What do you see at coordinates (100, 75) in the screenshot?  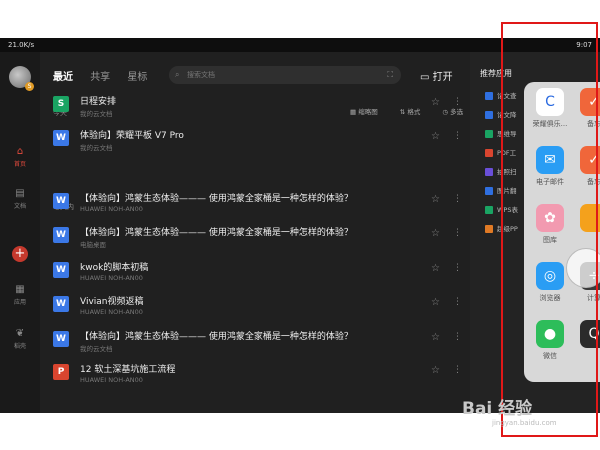 I see `tab-shared: 共享` at bounding box center [100, 75].